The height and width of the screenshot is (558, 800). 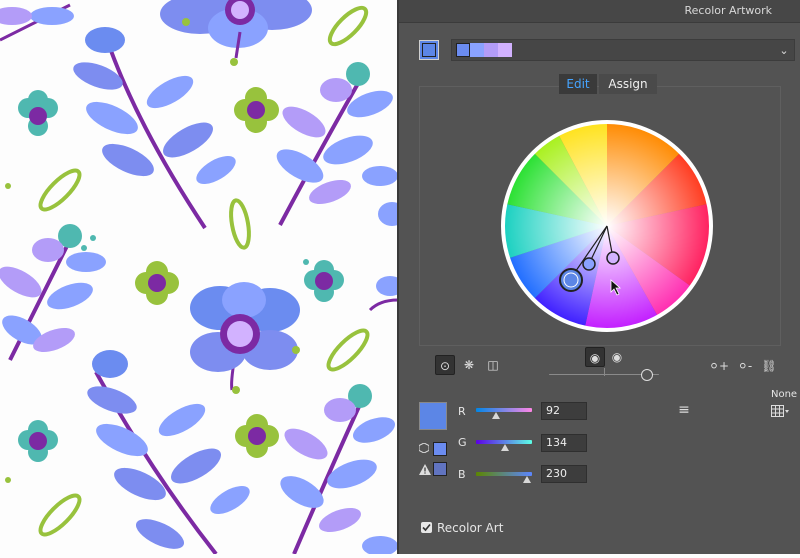 What do you see at coordinates (745, 366) in the screenshot?
I see `remove-color-icon: ⚪-` at bounding box center [745, 366].